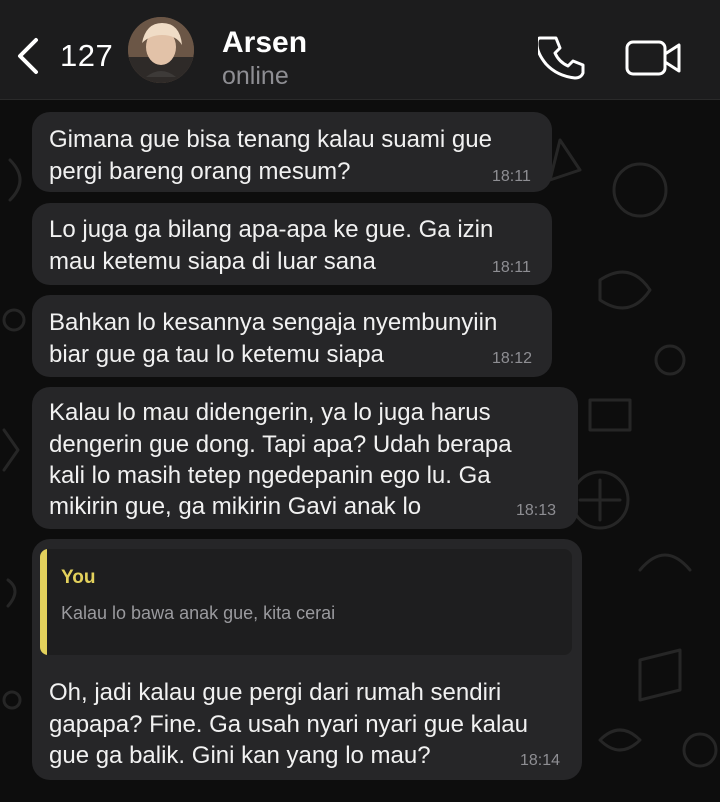 This screenshot has width=720, height=802. I want to click on reply-text: Kalau lo bawa anak gue, kita cerai, so click(198, 613).